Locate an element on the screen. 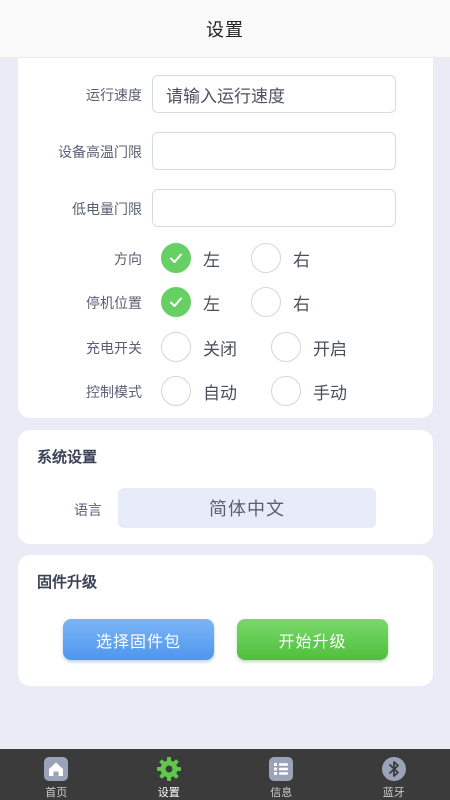 This screenshot has width=450, height=800. list-icon is located at coordinates (281, 769).